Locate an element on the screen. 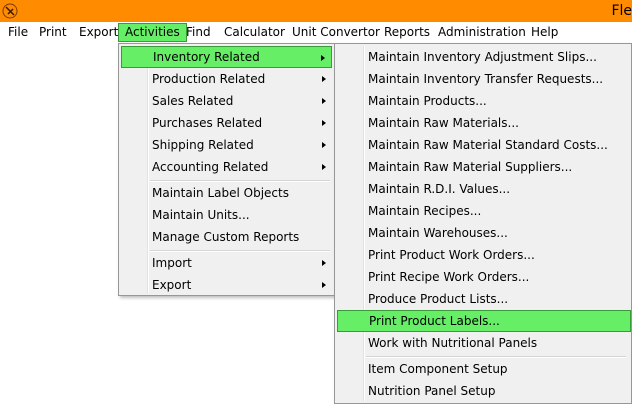 The height and width of the screenshot is (404, 632). menu-item-label: Item Component Setup is located at coordinates (438, 369).